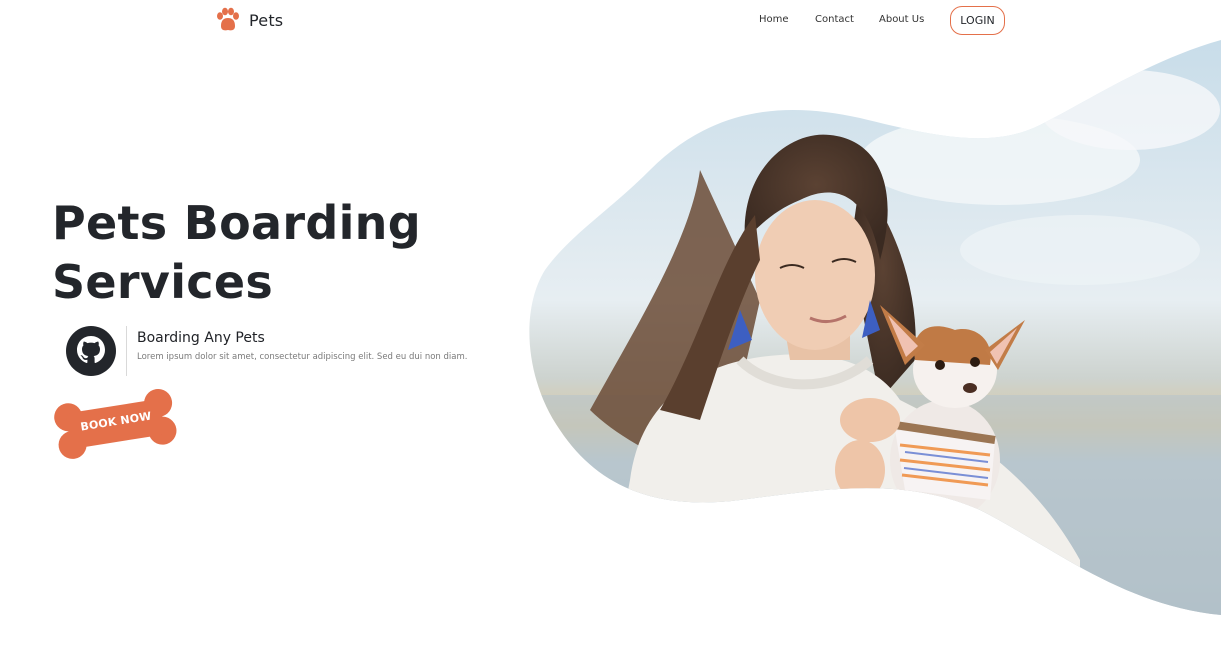 The image size is (1221, 652). What do you see at coordinates (201, 338) in the screenshot?
I see `feature-title: Boarding Any Pets` at bounding box center [201, 338].